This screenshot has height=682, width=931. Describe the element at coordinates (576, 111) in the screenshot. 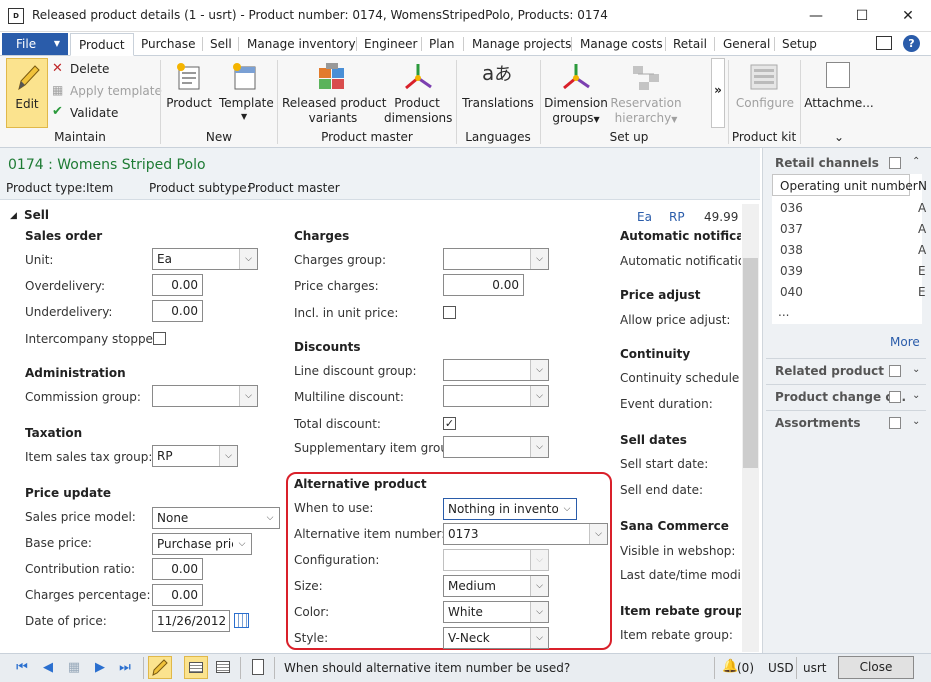

I see `dimension-groups-button: Dimension groups▼` at that location.